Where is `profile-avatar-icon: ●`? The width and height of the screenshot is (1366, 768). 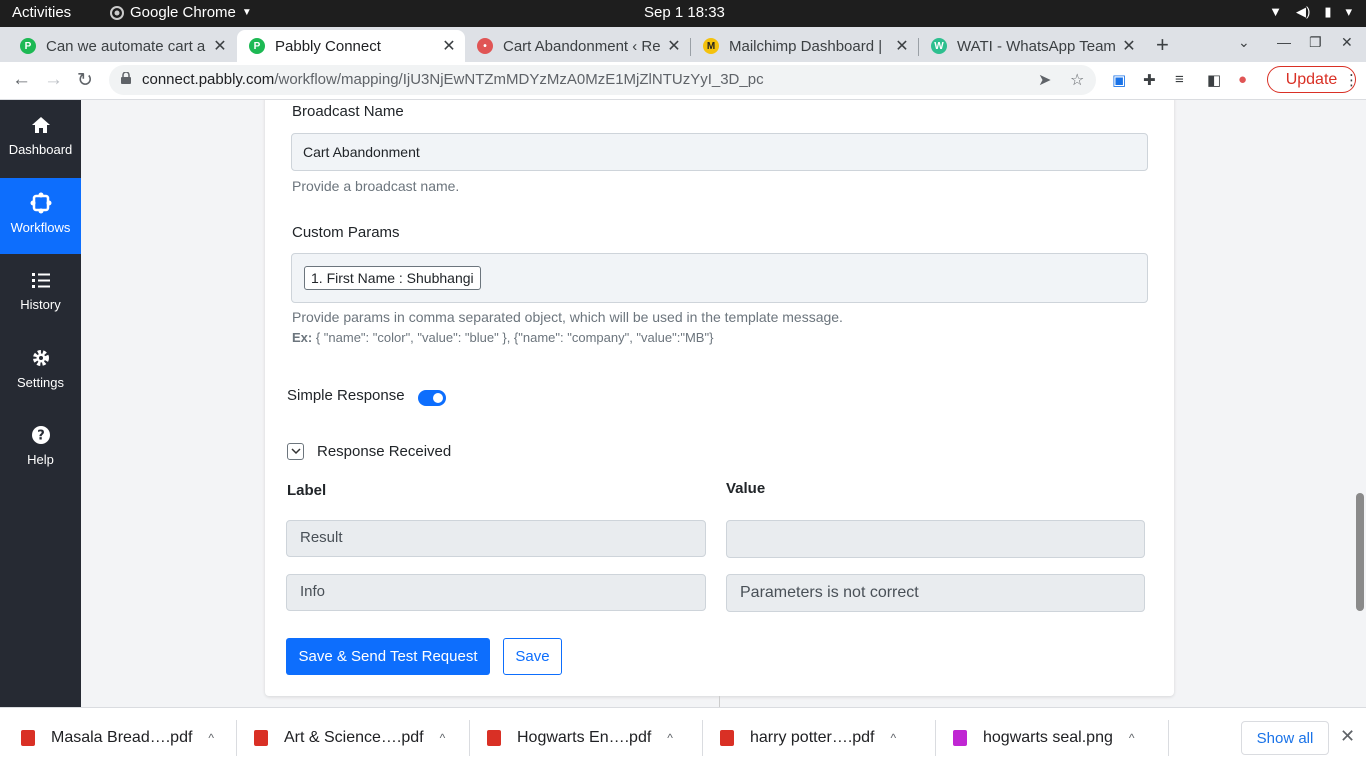 profile-avatar-icon: ● is located at coordinates (1242, 79).